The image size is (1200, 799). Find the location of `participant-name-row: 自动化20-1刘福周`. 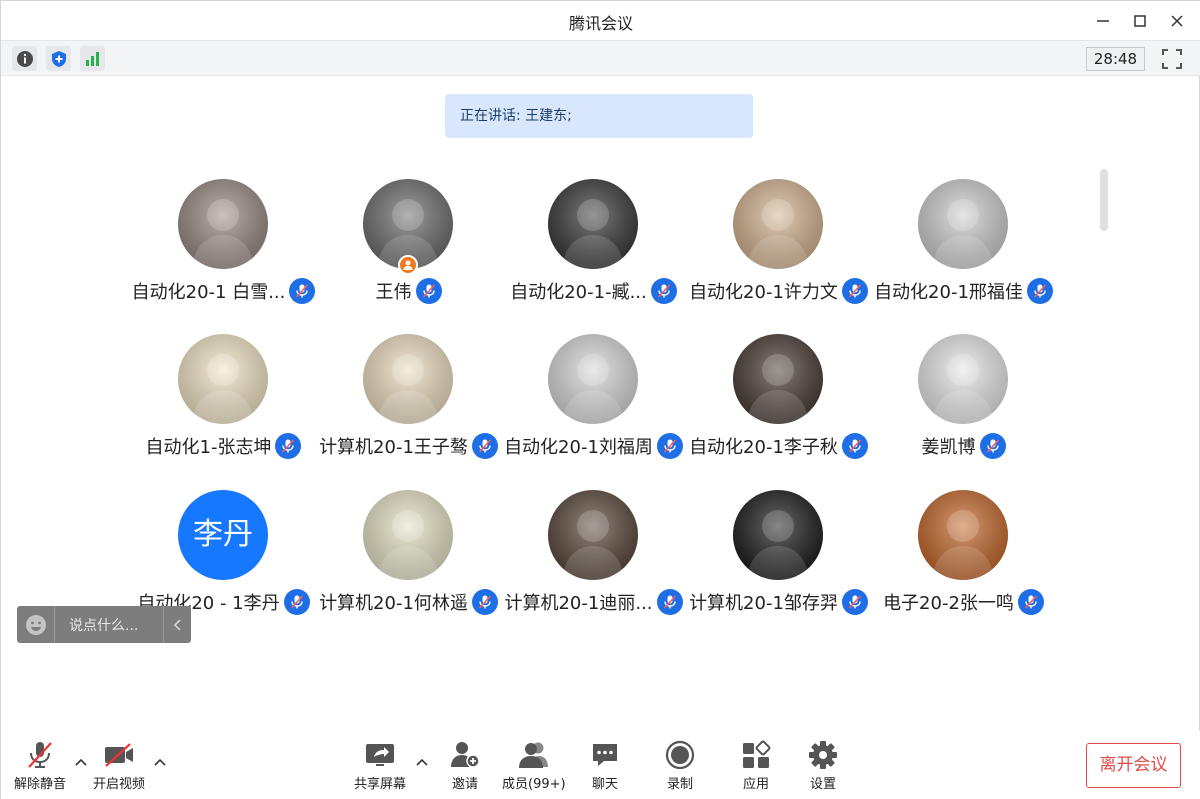

participant-name-row: 自动化20-1刘福周 is located at coordinates (593, 446).